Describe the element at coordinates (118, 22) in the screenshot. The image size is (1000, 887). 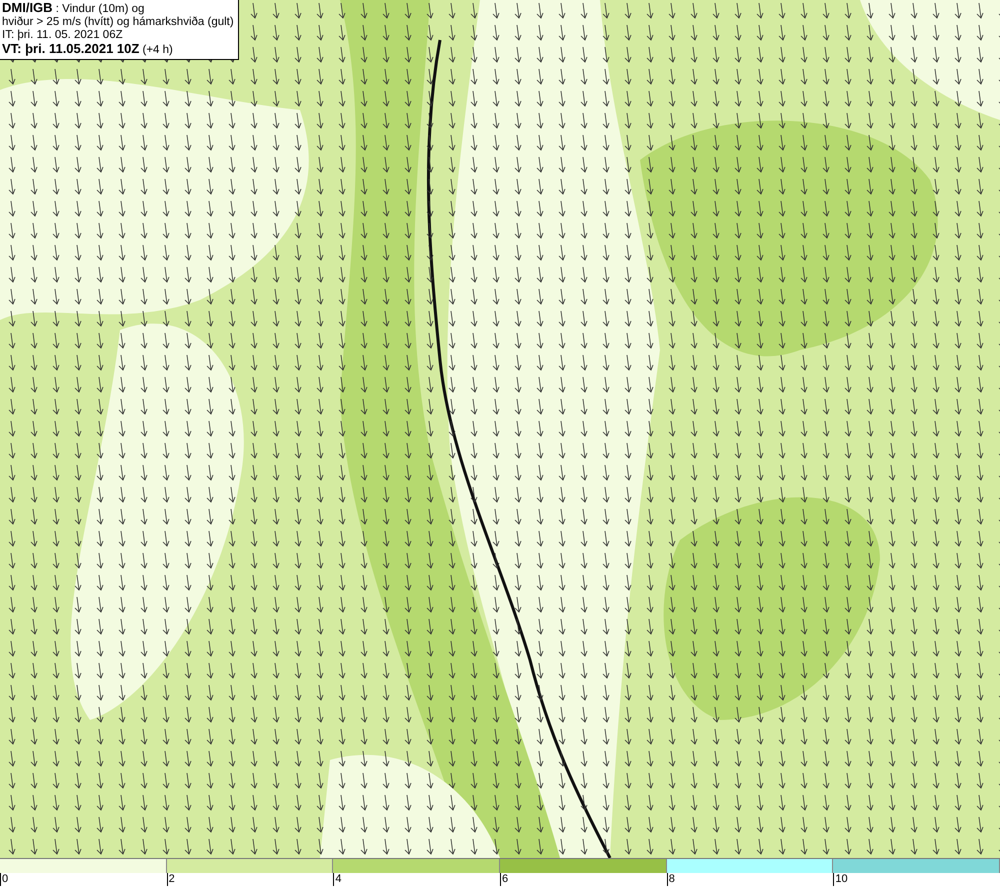
I see `header-text: hviður > 25 m/s (hvítt) og hámarkshviða (gult)` at that location.